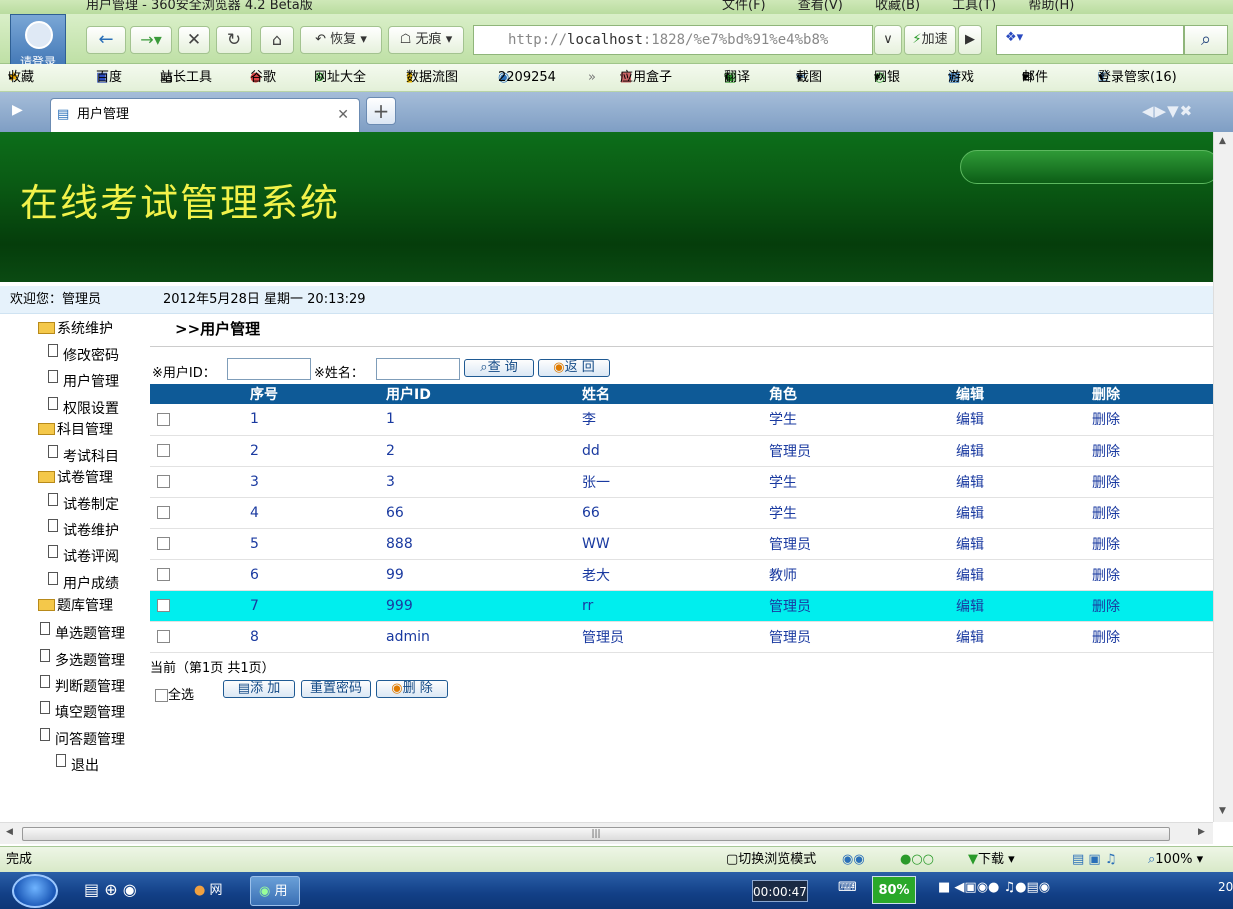 Image resolution: width=1233 pixels, height=909 pixels. Describe the element at coordinates (110, 889) in the screenshot. I see `quicklaunch-icons: ▤ ⊕ ◉` at that location.